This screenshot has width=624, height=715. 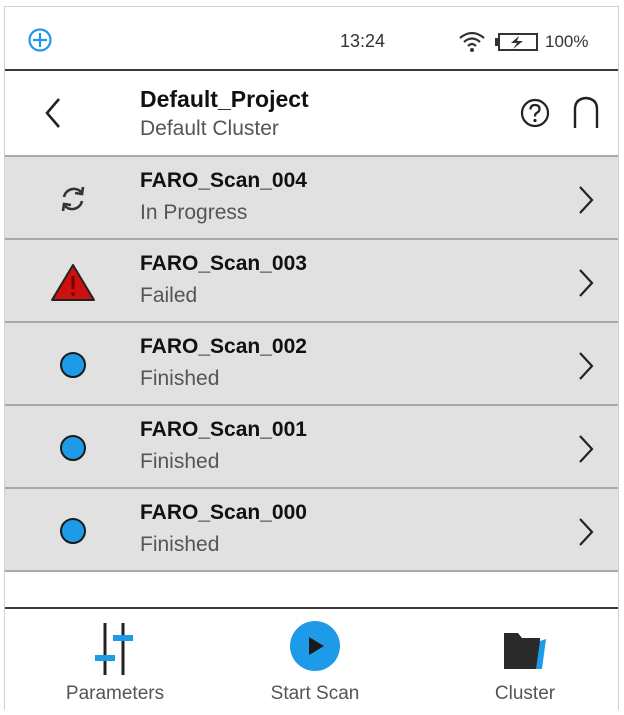 I want to click on bottom-toolbar: Parameters Start Scan Cluster, so click(x=311, y=660).